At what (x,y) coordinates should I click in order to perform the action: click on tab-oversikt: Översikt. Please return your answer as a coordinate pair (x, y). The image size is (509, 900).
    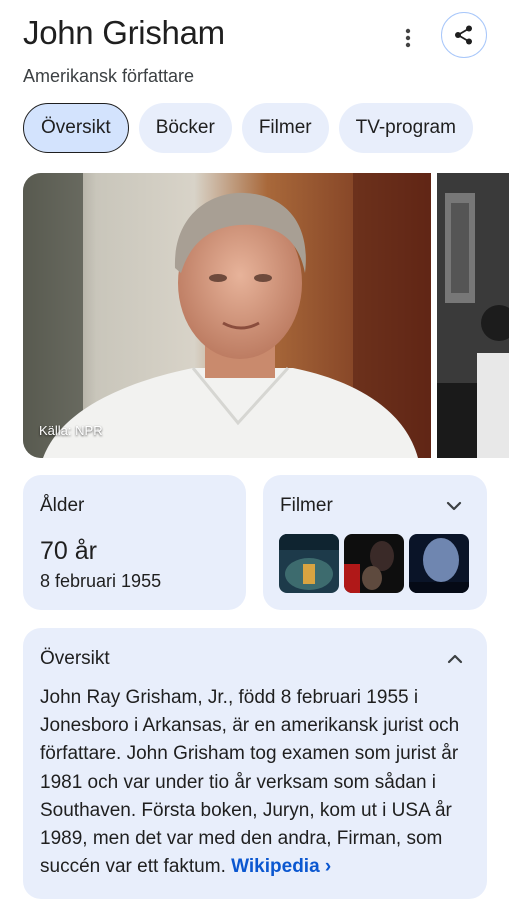
    Looking at the image, I should click on (76, 128).